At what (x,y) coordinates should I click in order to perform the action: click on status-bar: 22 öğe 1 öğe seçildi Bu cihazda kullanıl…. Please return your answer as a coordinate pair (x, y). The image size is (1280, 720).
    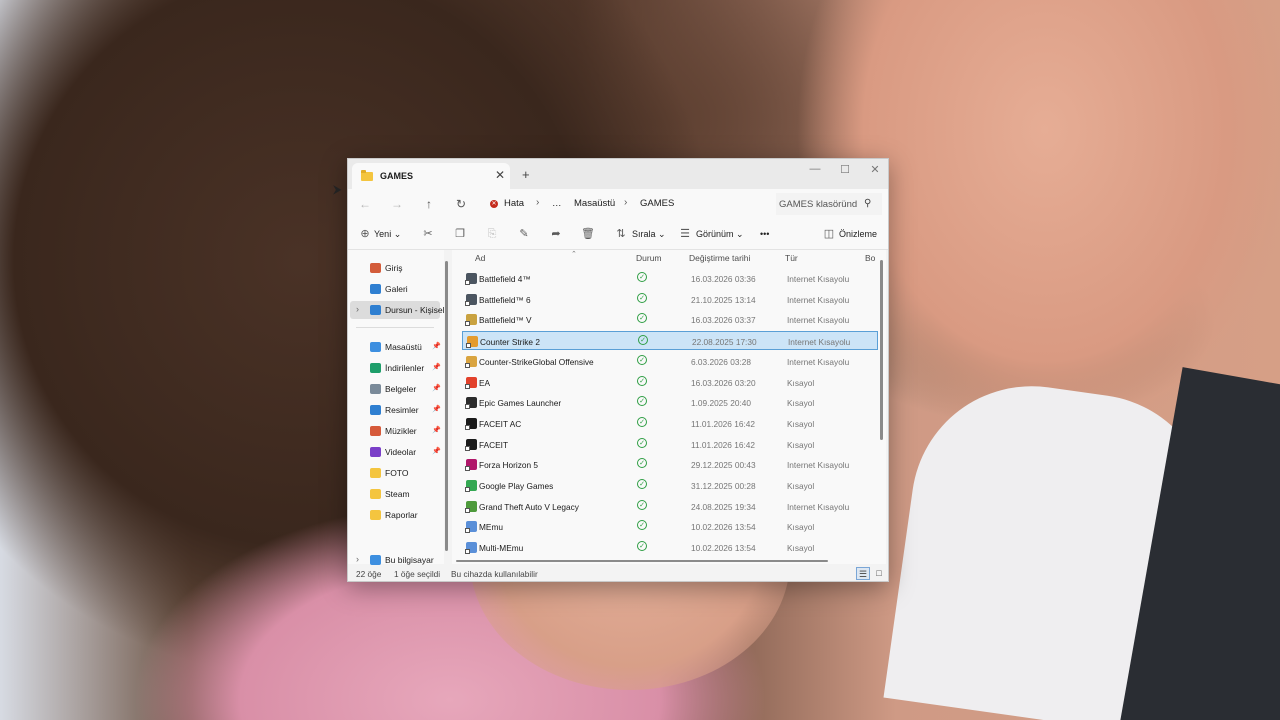
    Looking at the image, I should click on (618, 573).